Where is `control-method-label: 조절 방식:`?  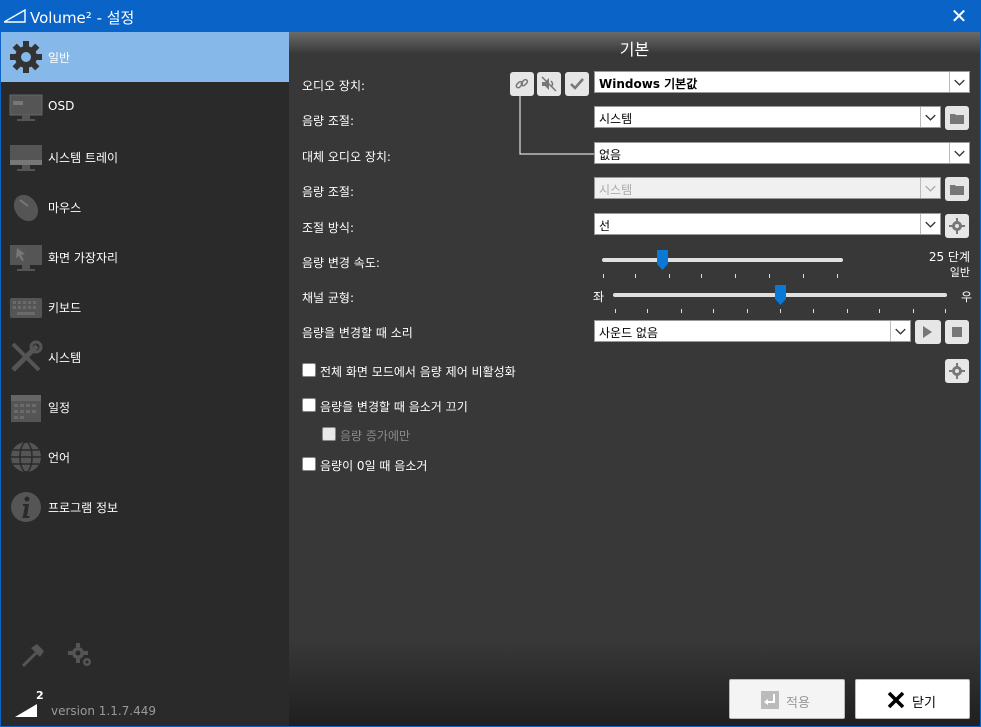
control-method-label: 조절 방식: is located at coordinates (328, 228).